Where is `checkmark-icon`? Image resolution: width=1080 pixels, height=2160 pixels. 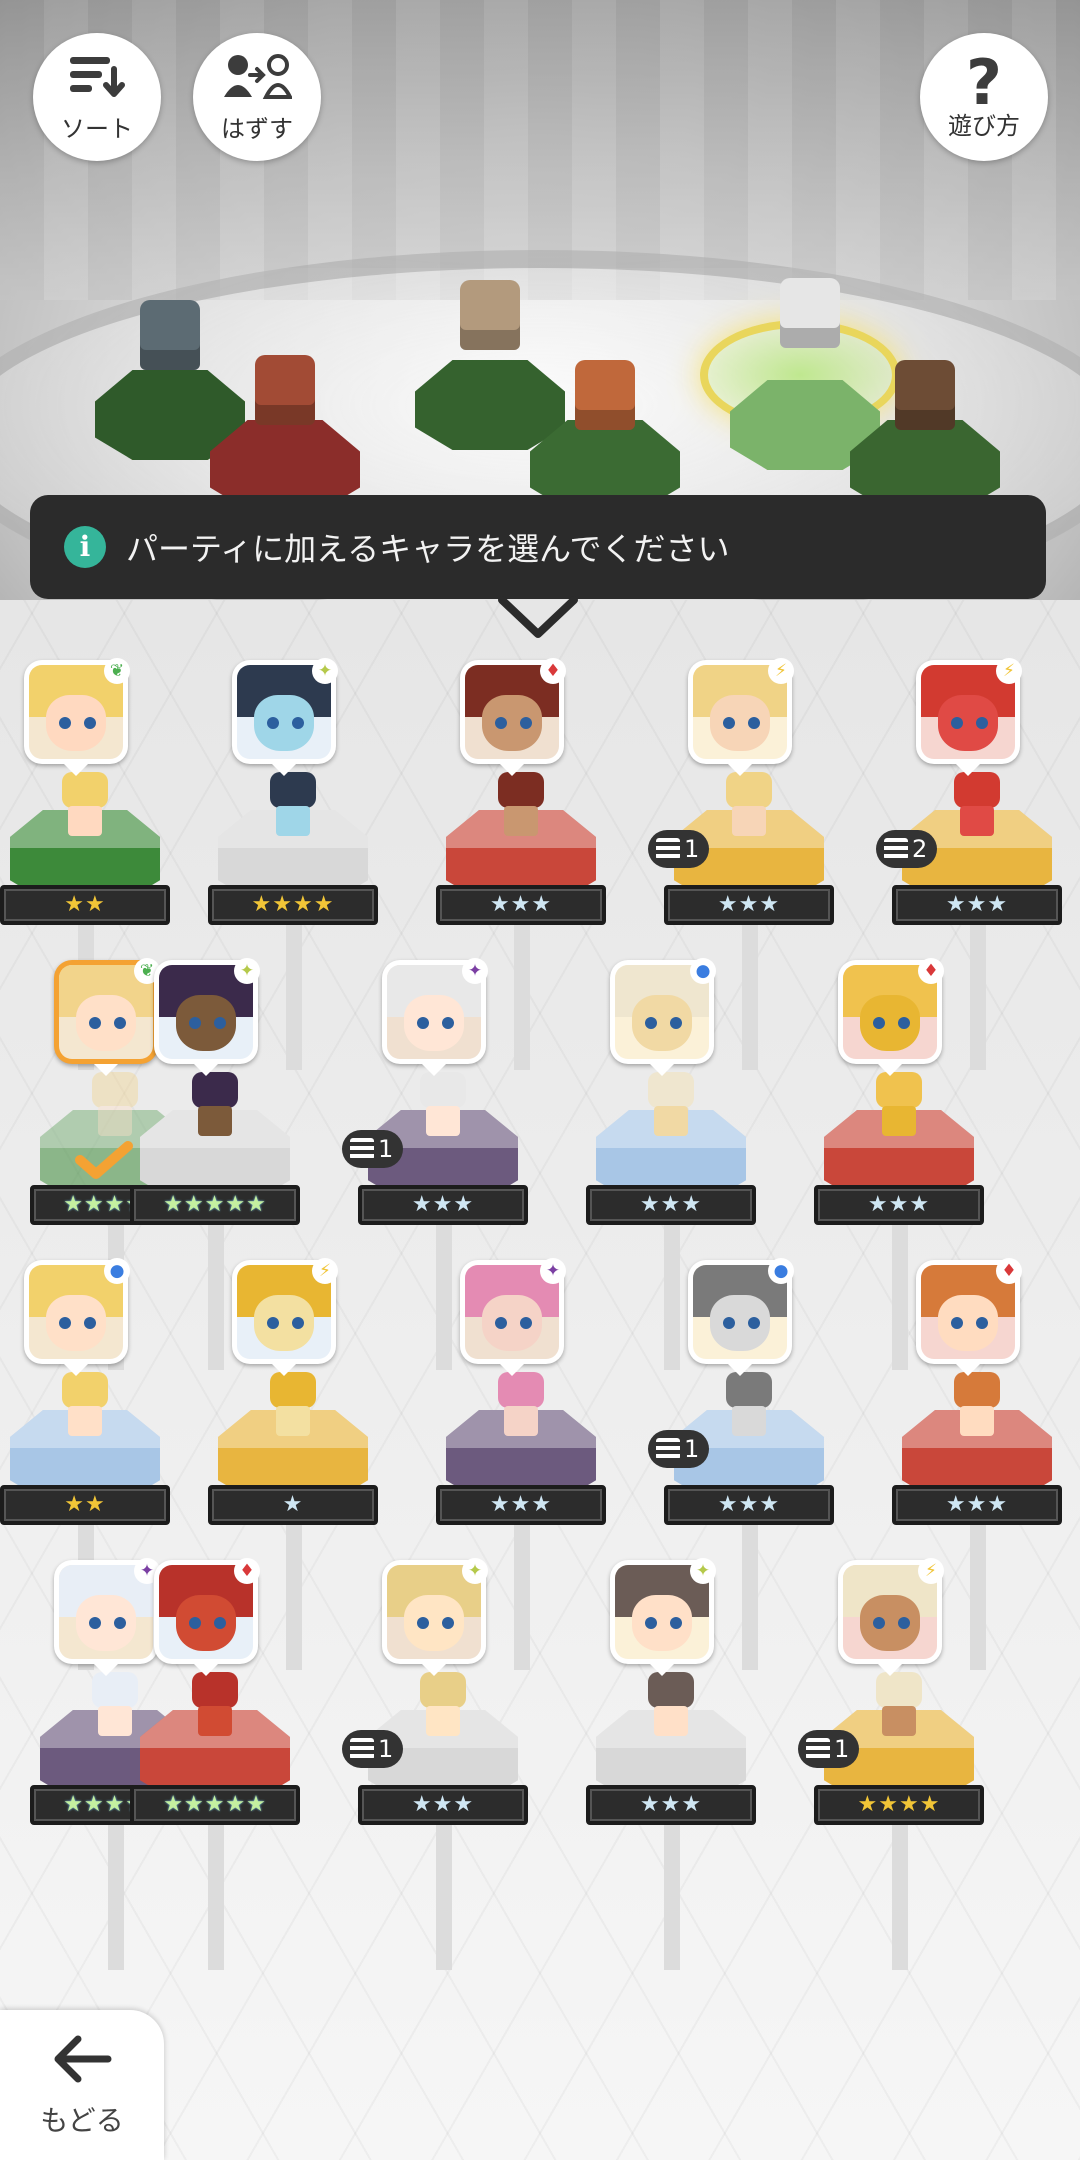
checkmark-icon is located at coordinates (104, 1160).